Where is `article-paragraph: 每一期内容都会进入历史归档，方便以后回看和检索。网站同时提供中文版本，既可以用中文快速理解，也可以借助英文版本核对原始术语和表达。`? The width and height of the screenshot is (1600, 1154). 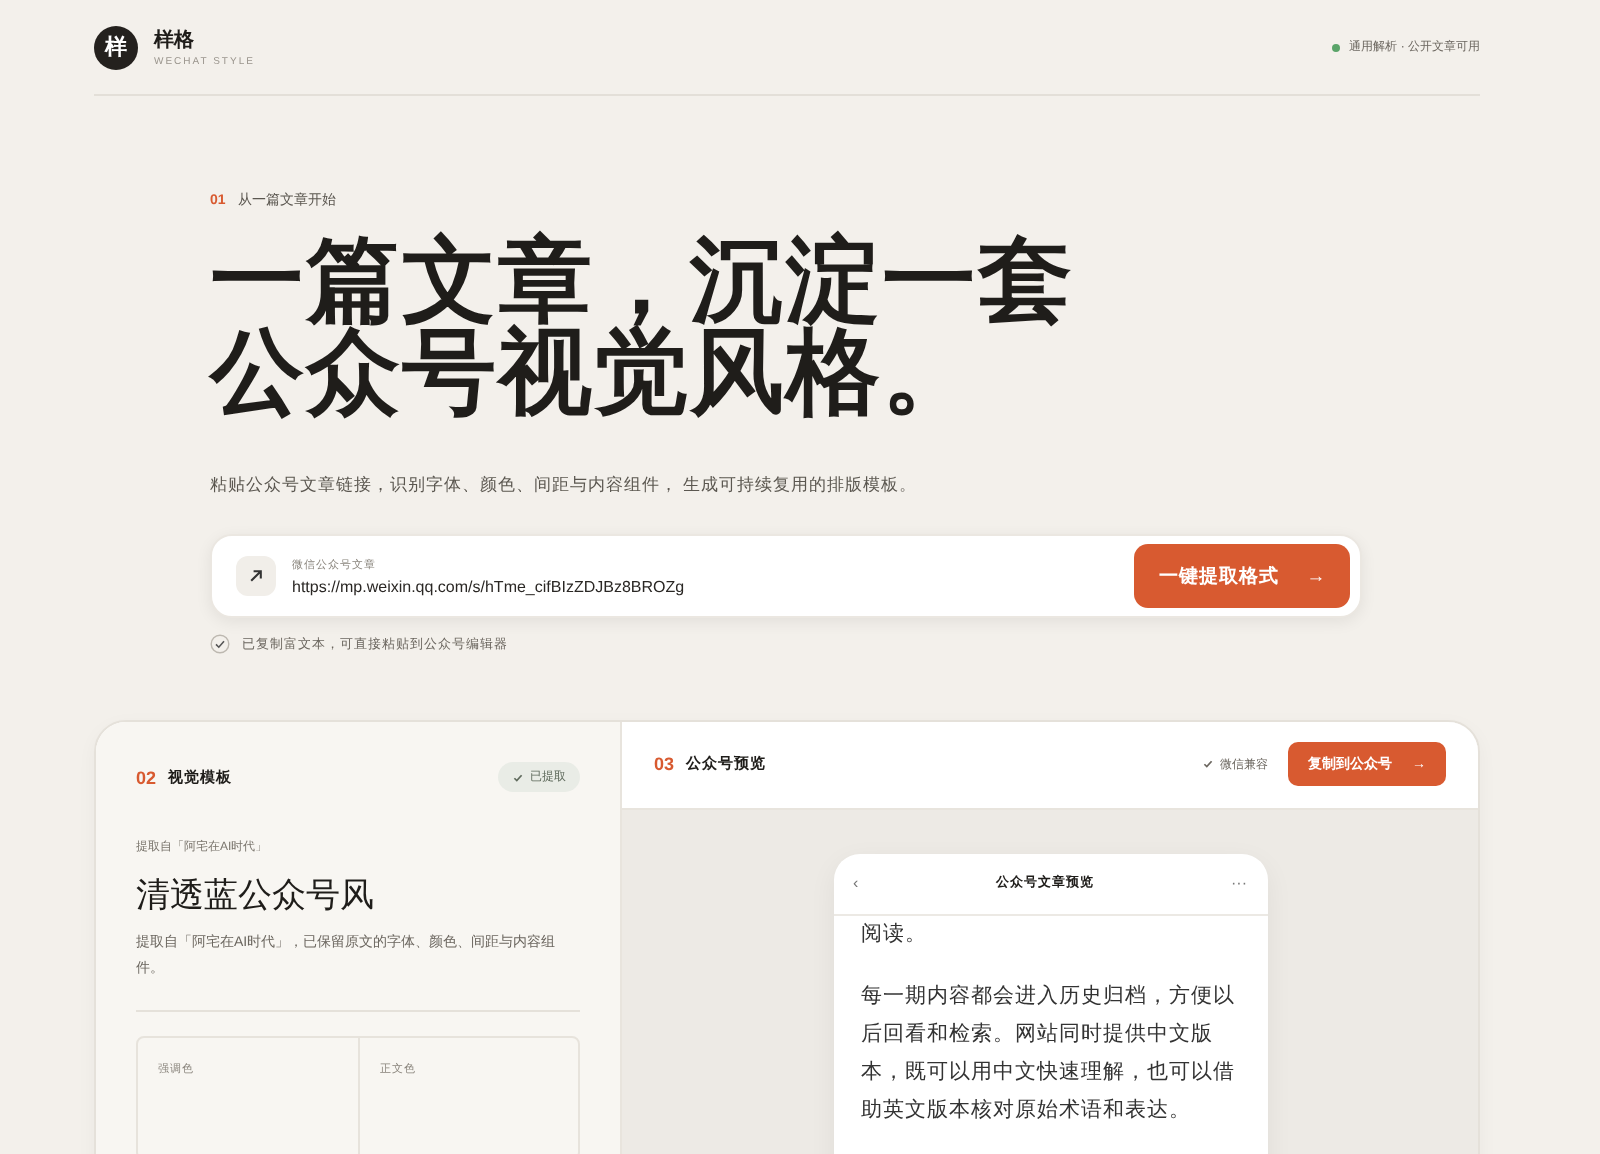 article-paragraph: 每一期内容都会进入历史归档，方便以后回看和检索。网站同时提供中文版本，既可以用中文快速理解，也可以借助英文版本核对原始术语和表达。 is located at coordinates (1049, 1053).